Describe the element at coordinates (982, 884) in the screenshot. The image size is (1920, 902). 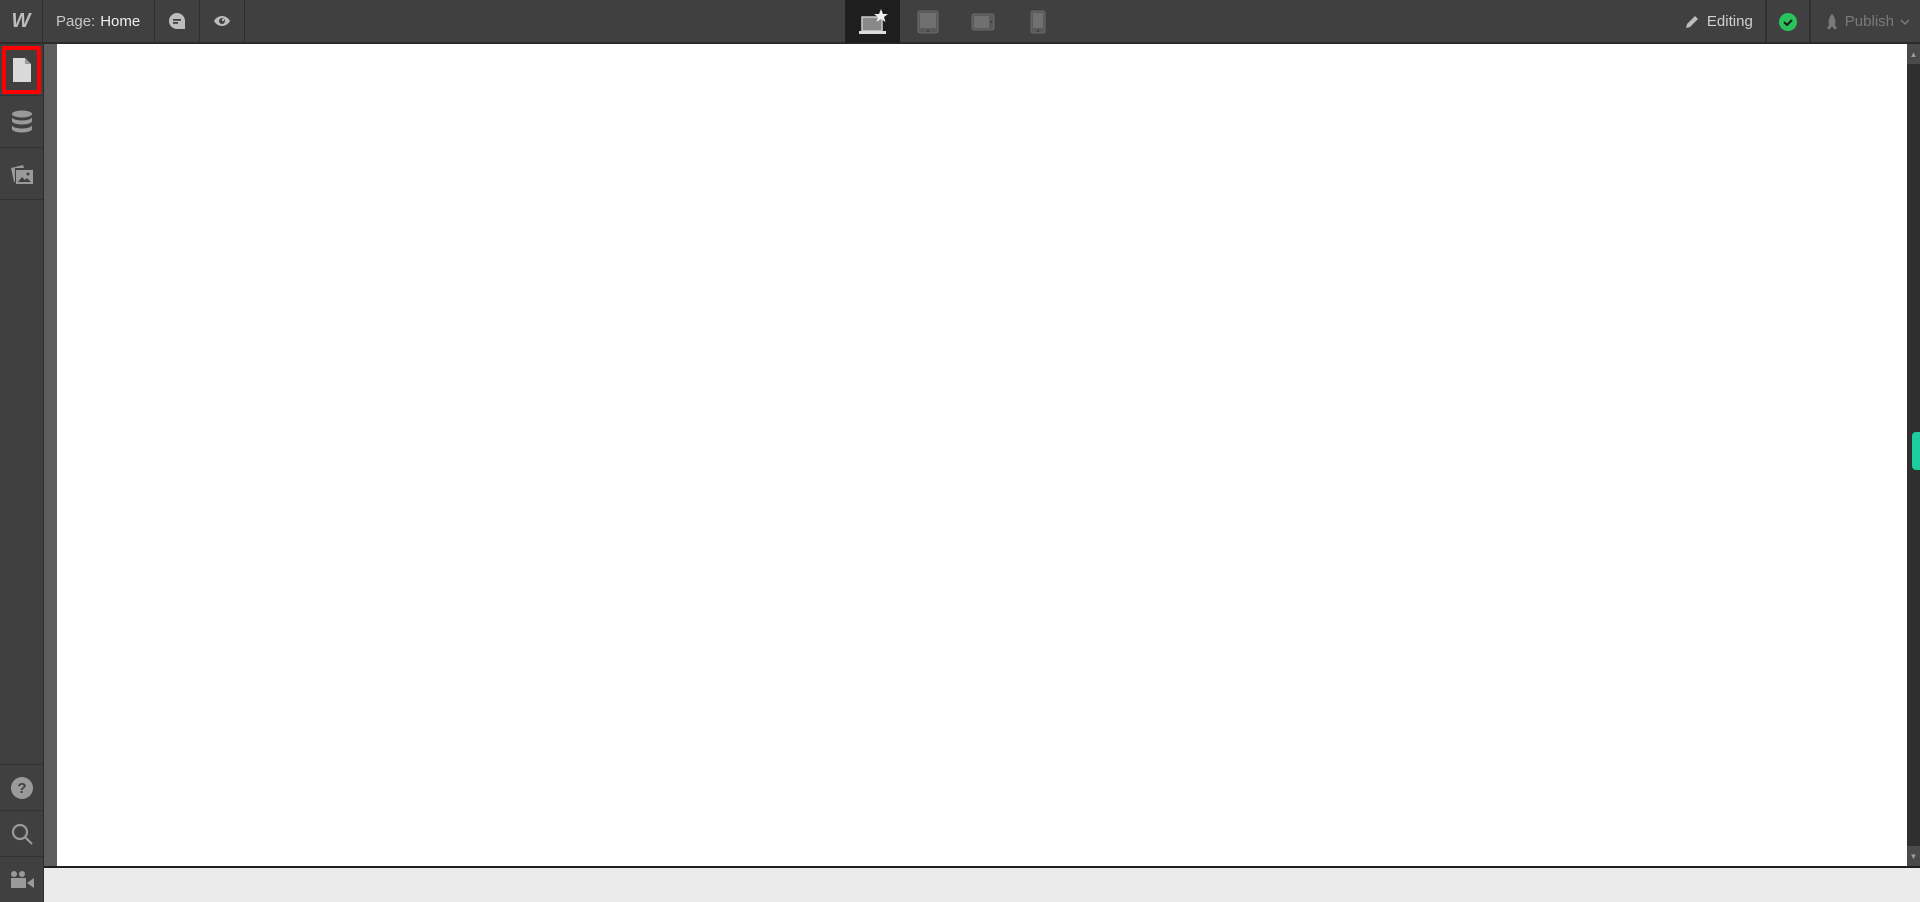
I see `bottom-bar` at that location.